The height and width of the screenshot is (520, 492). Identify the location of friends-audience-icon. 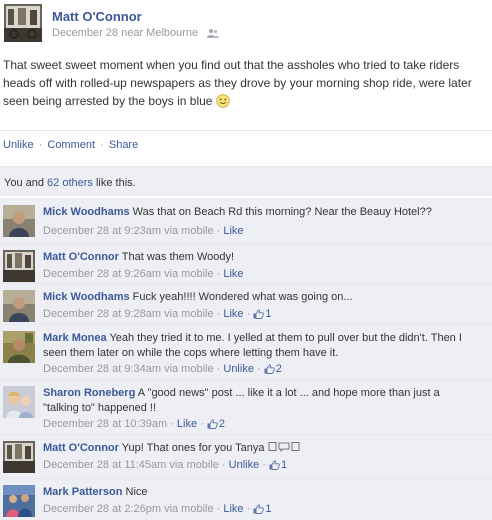
(213, 34).